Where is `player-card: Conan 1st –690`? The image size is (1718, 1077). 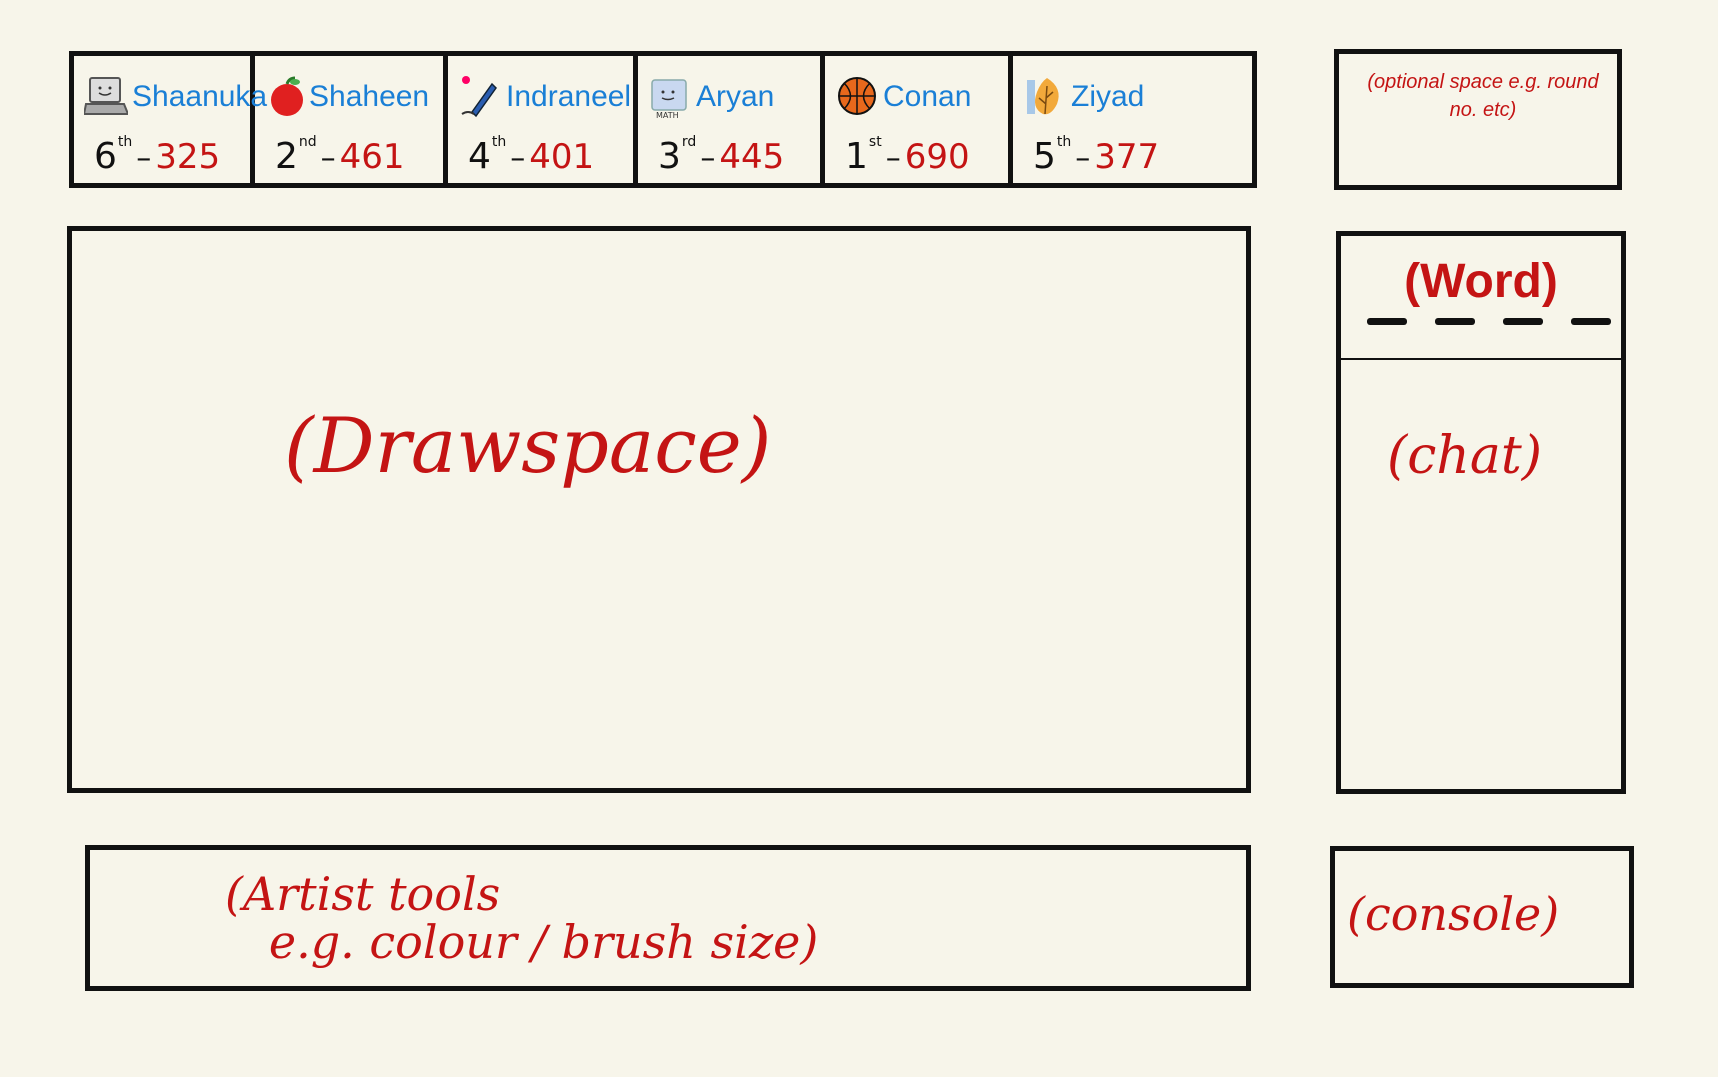 player-card: Conan 1st –690 is located at coordinates (919, 119).